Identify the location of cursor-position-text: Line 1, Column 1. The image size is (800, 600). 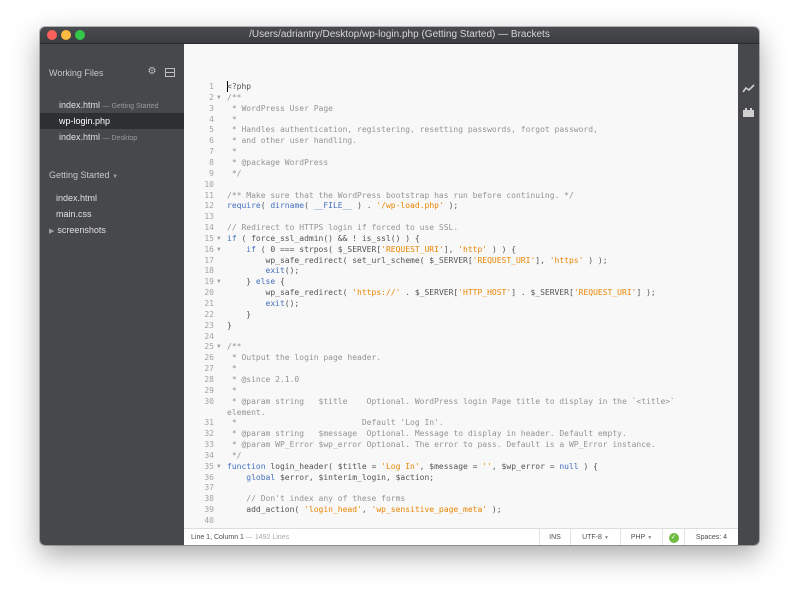
(217, 537).